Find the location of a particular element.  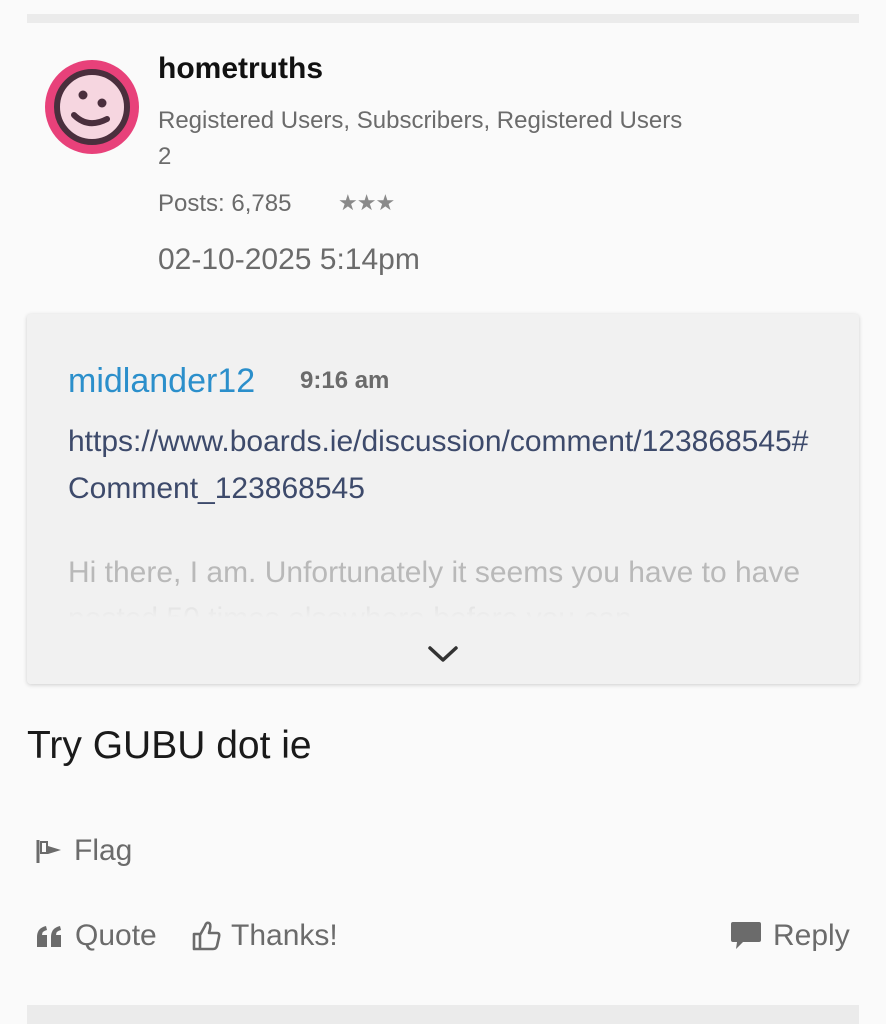

flag-label: Flag is located at coordinates (103, 850).